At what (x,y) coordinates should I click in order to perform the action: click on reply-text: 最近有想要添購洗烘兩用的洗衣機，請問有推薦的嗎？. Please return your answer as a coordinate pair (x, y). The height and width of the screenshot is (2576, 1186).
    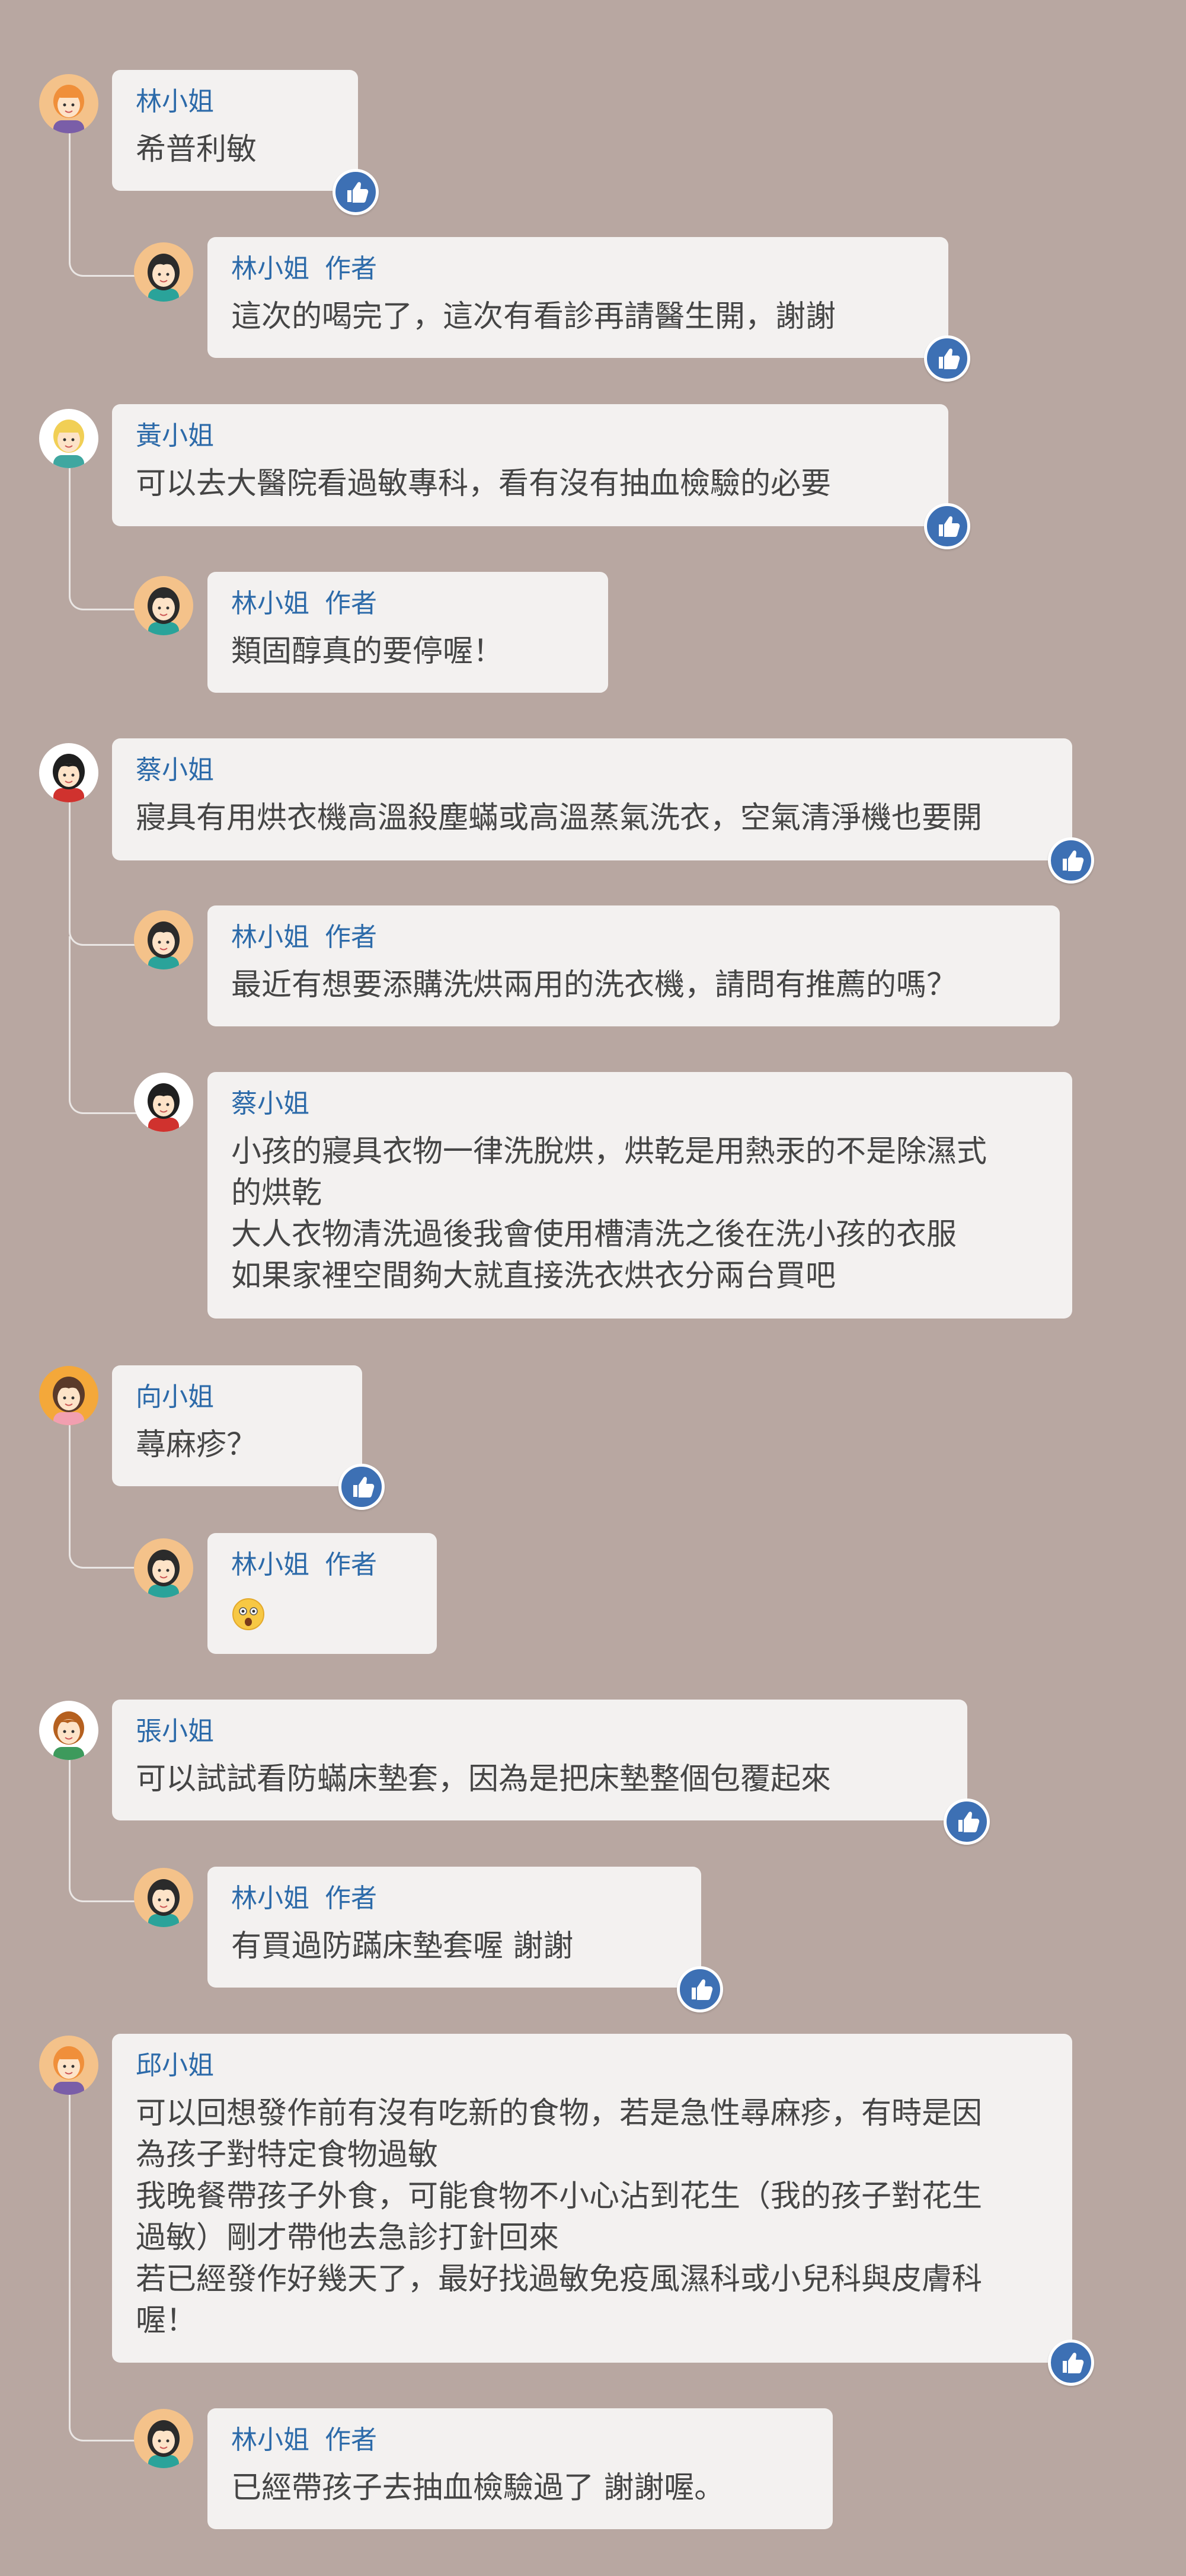
    Looking at the image, I should click on (633, 985).